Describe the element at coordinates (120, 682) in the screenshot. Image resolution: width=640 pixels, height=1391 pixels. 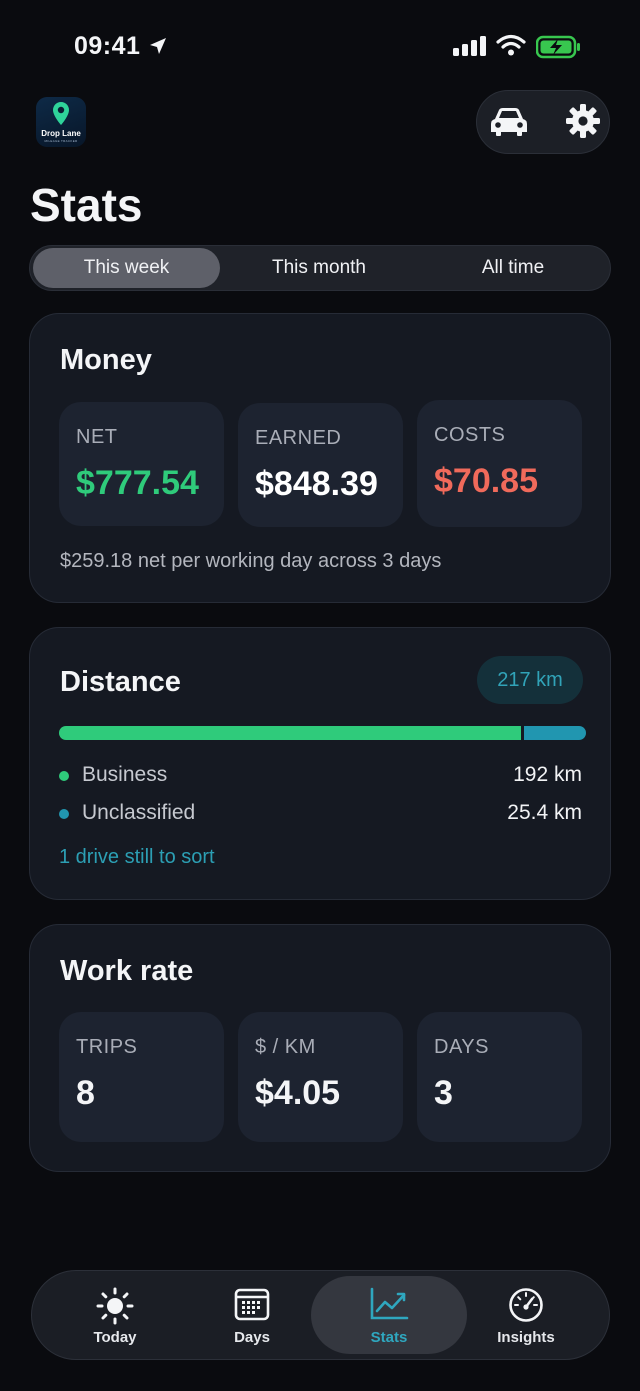
I see `distance-card-title: Distance` at that location.